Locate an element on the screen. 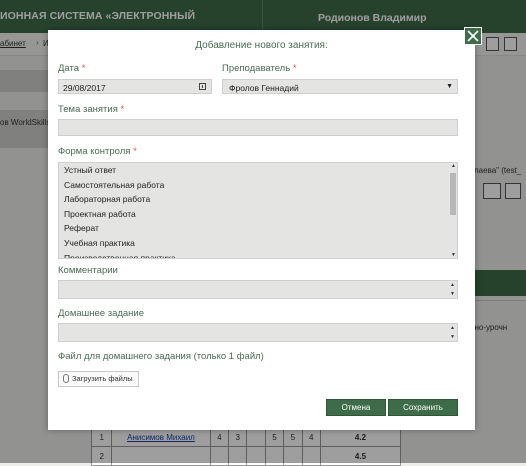  scroll-thumb is located at coordinates (453, 194).